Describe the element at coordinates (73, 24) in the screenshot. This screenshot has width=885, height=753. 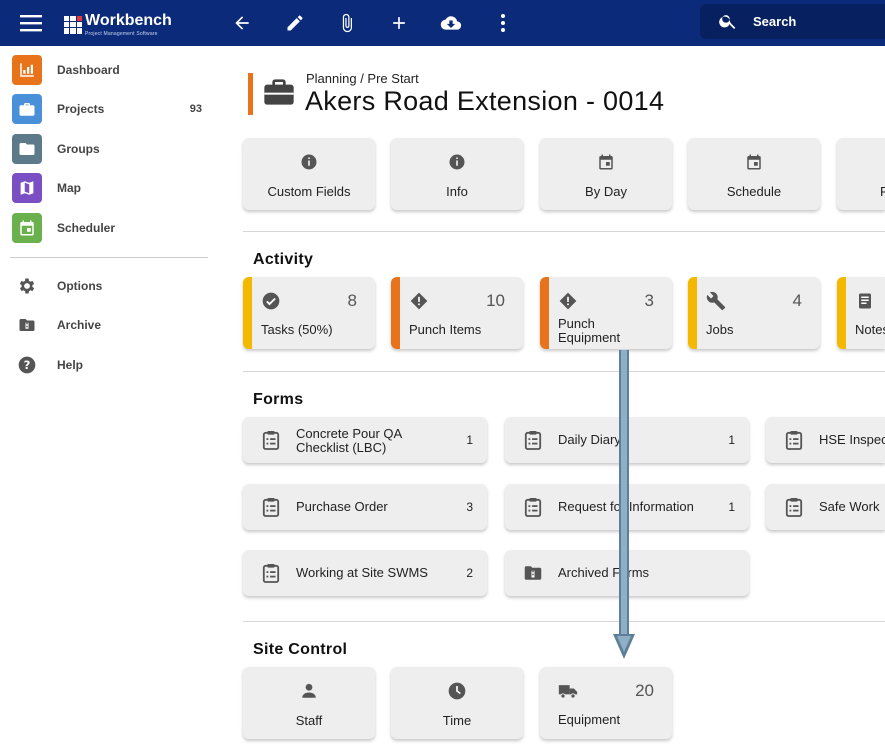
I see `logo-grid-icon` at that location.